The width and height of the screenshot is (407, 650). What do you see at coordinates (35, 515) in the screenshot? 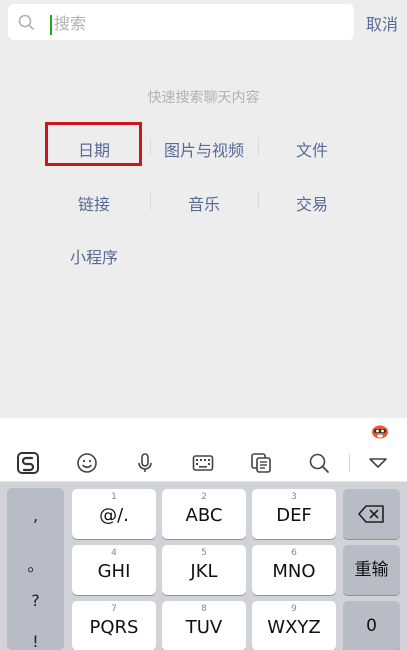
I see `punct-comma-key: ,` at bounding box center [35, 515].